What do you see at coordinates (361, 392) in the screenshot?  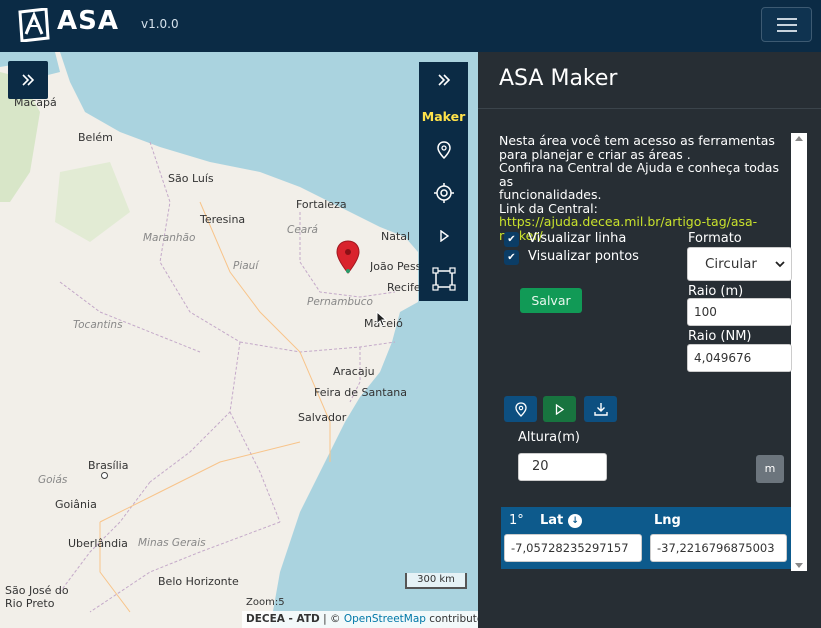 I see `map-city-label: Feira de Santana` at bounding box center [361, 392].